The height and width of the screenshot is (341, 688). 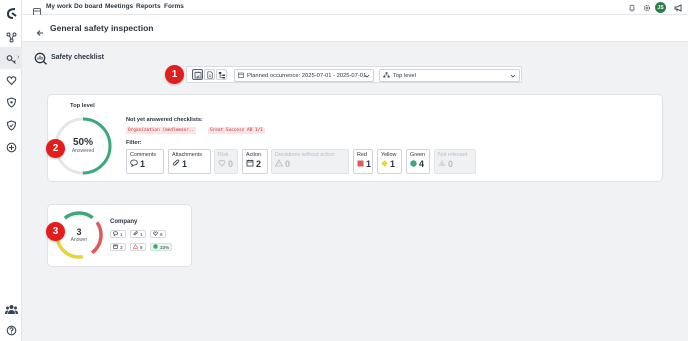 I want to click on sidebar: ›, so click(x=11, y=170).